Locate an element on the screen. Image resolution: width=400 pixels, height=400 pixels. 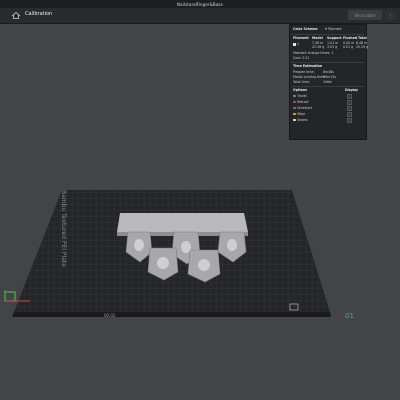
retract-display-checkbox is located at coordinates (349, 102).